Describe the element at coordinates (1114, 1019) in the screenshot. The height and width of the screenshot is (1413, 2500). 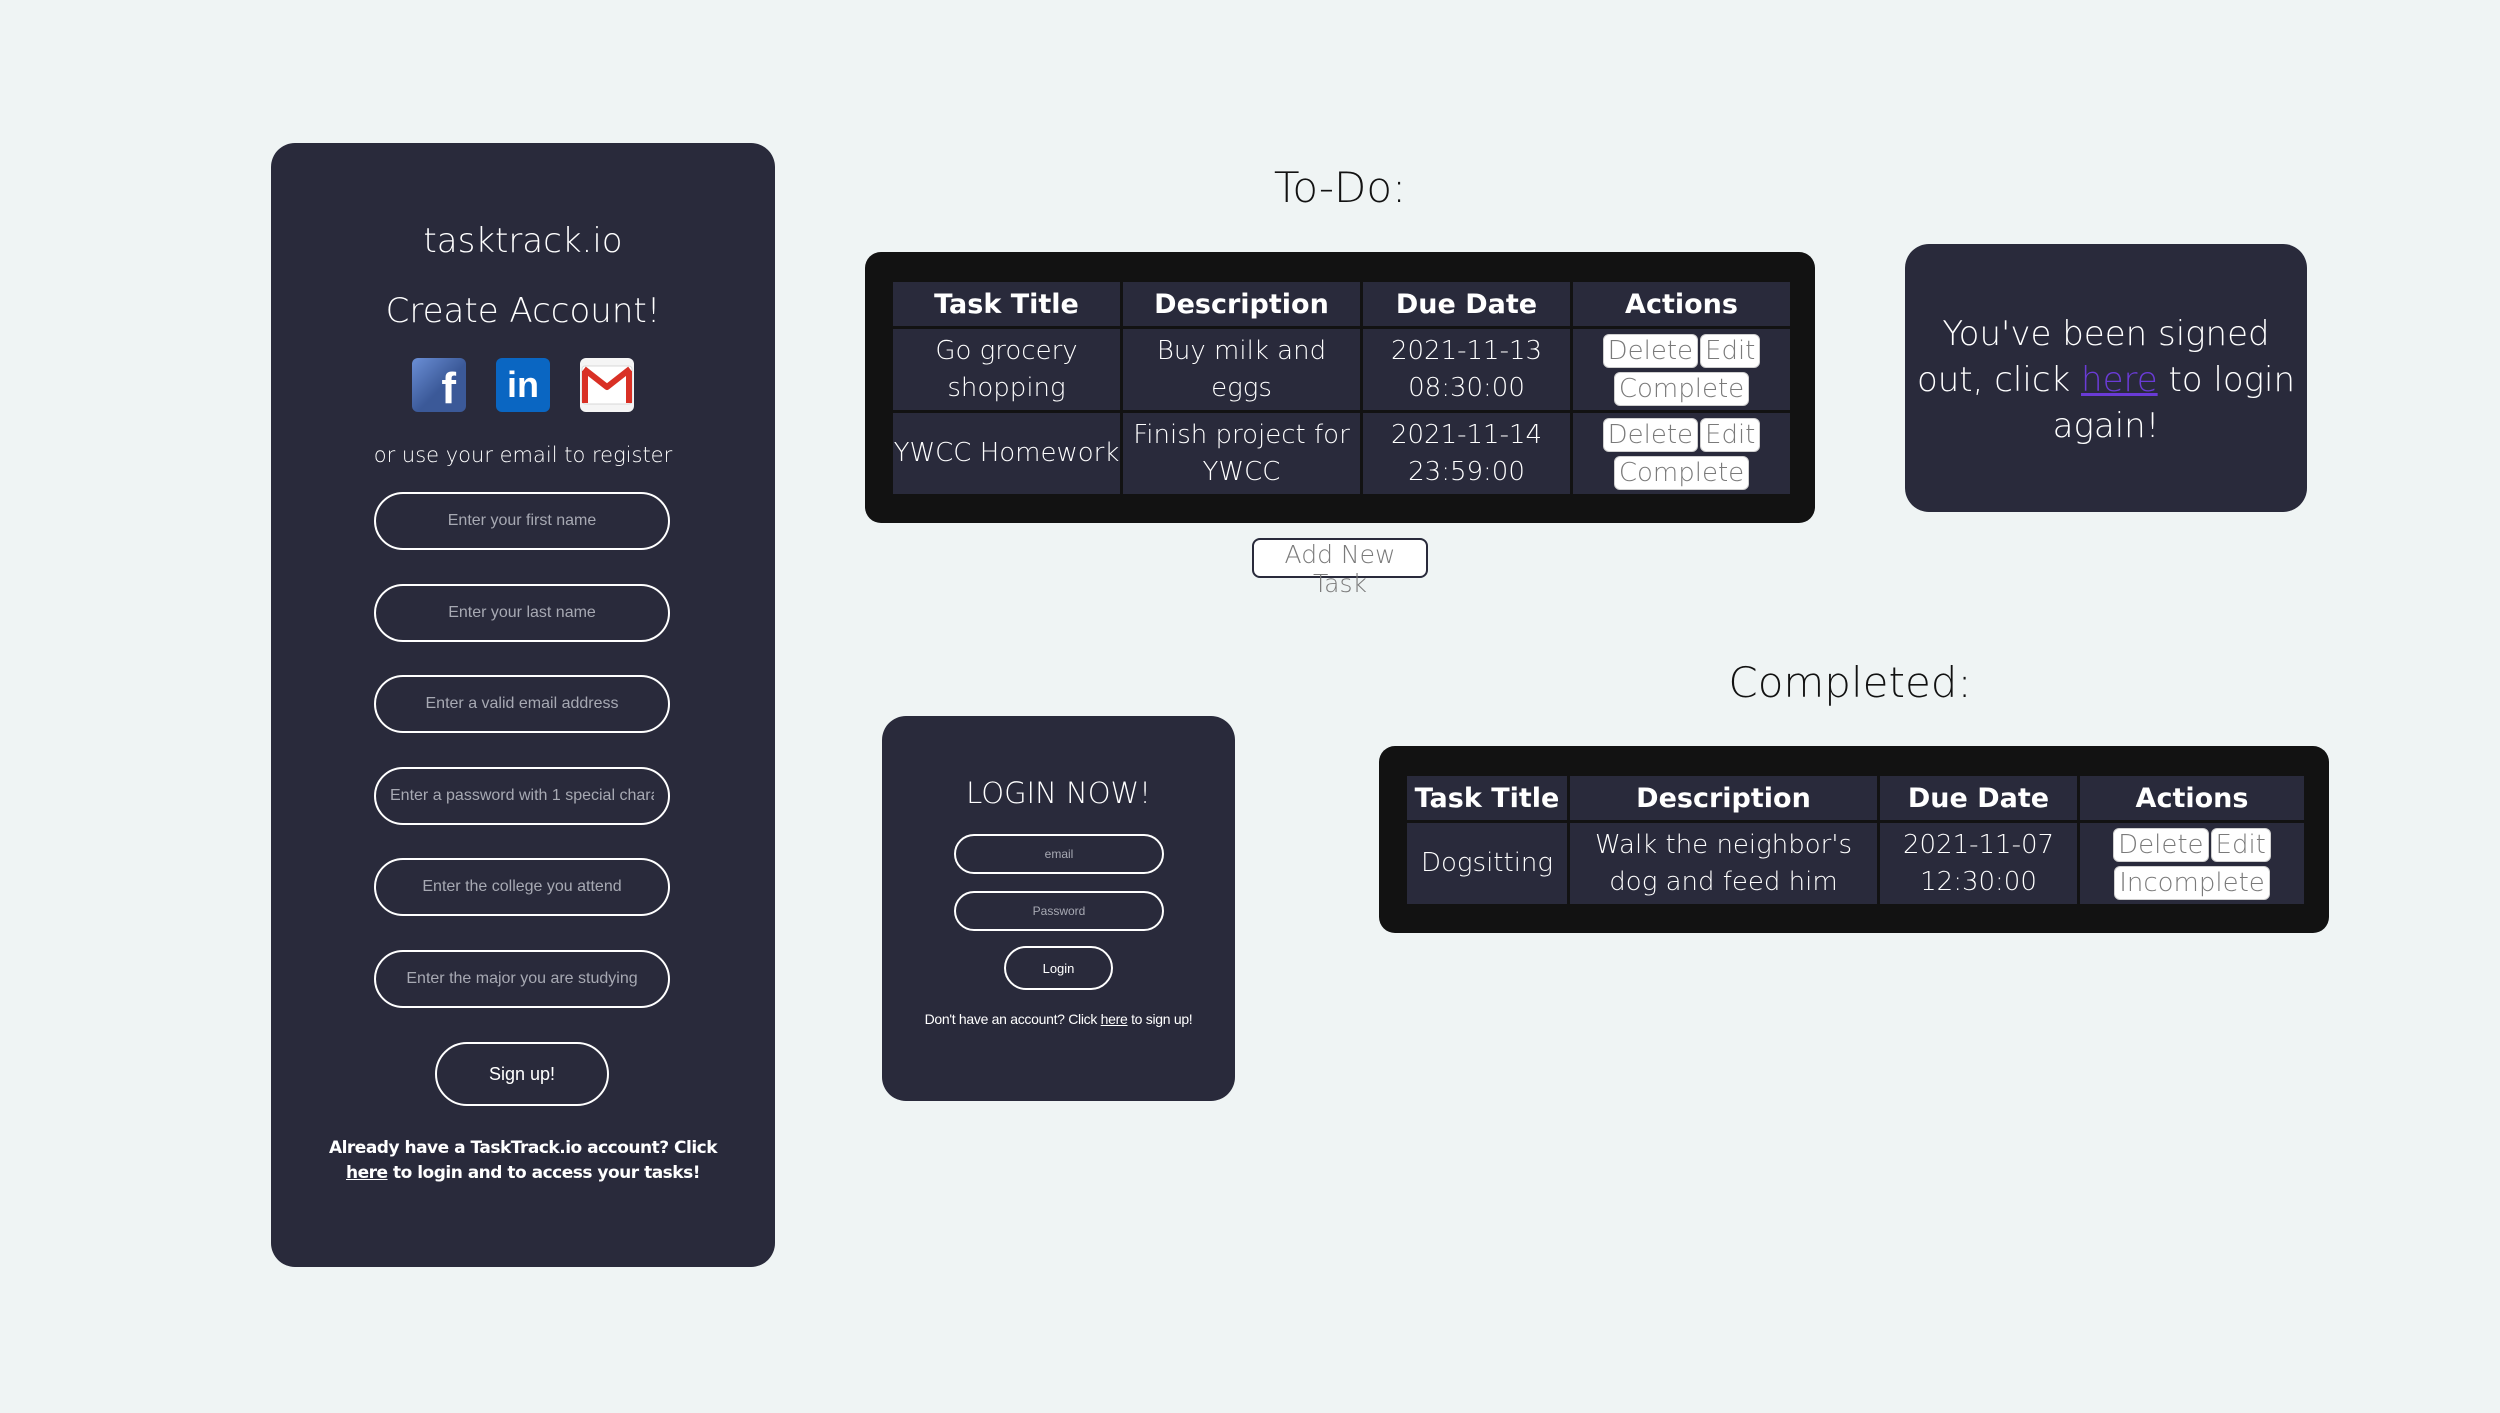
I see `signup-link: here` at that location.